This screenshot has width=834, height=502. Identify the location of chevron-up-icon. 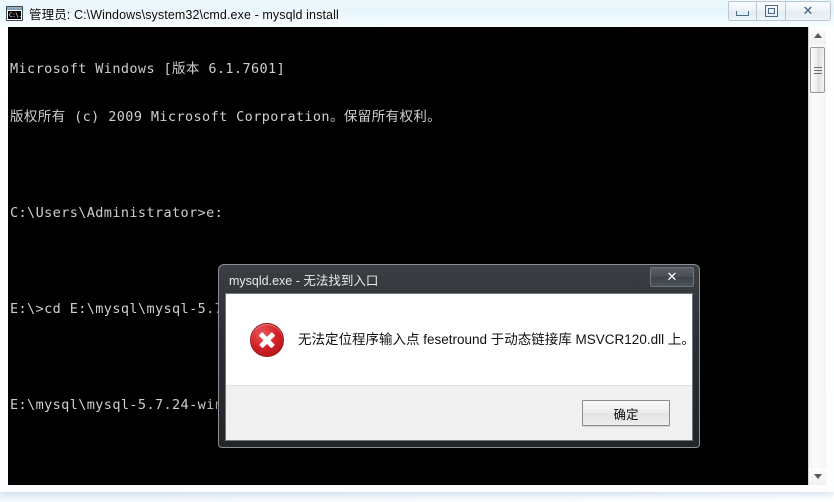
(817, 35).